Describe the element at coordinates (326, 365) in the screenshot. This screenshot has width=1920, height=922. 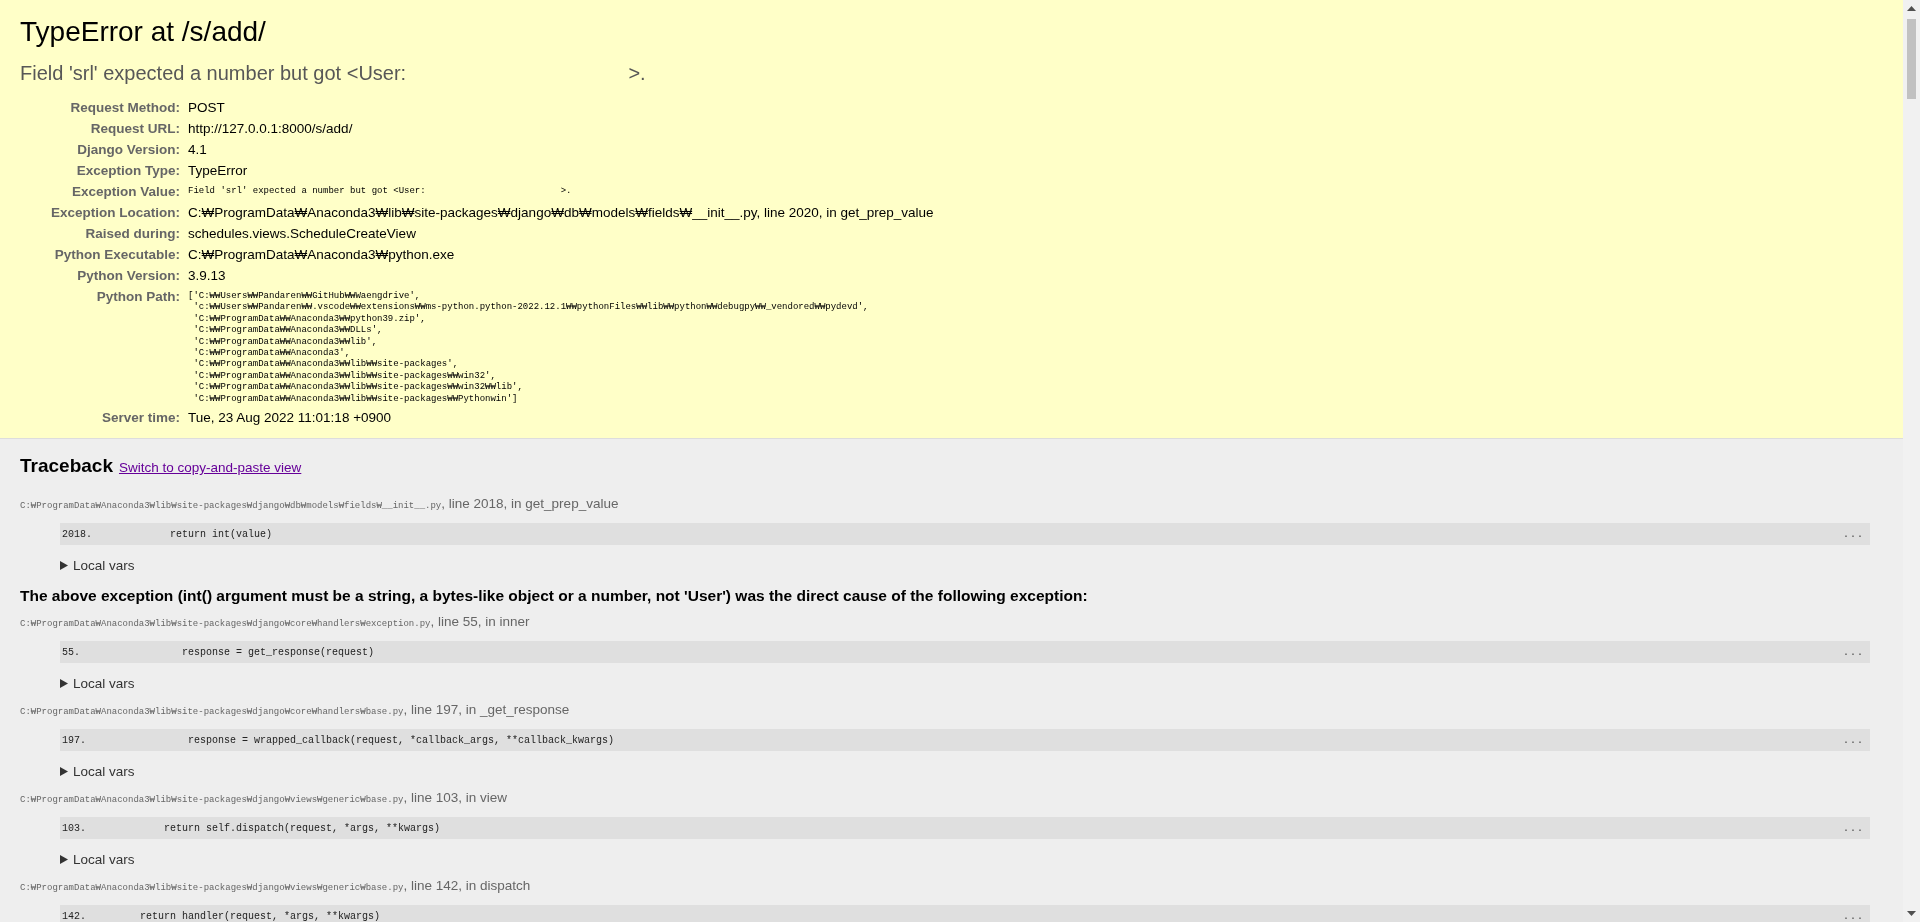
I see `path-line: 'C:₩₩ProgramData₩₩Anaconda3₩₩lib₩₩site-packages',` at that location.